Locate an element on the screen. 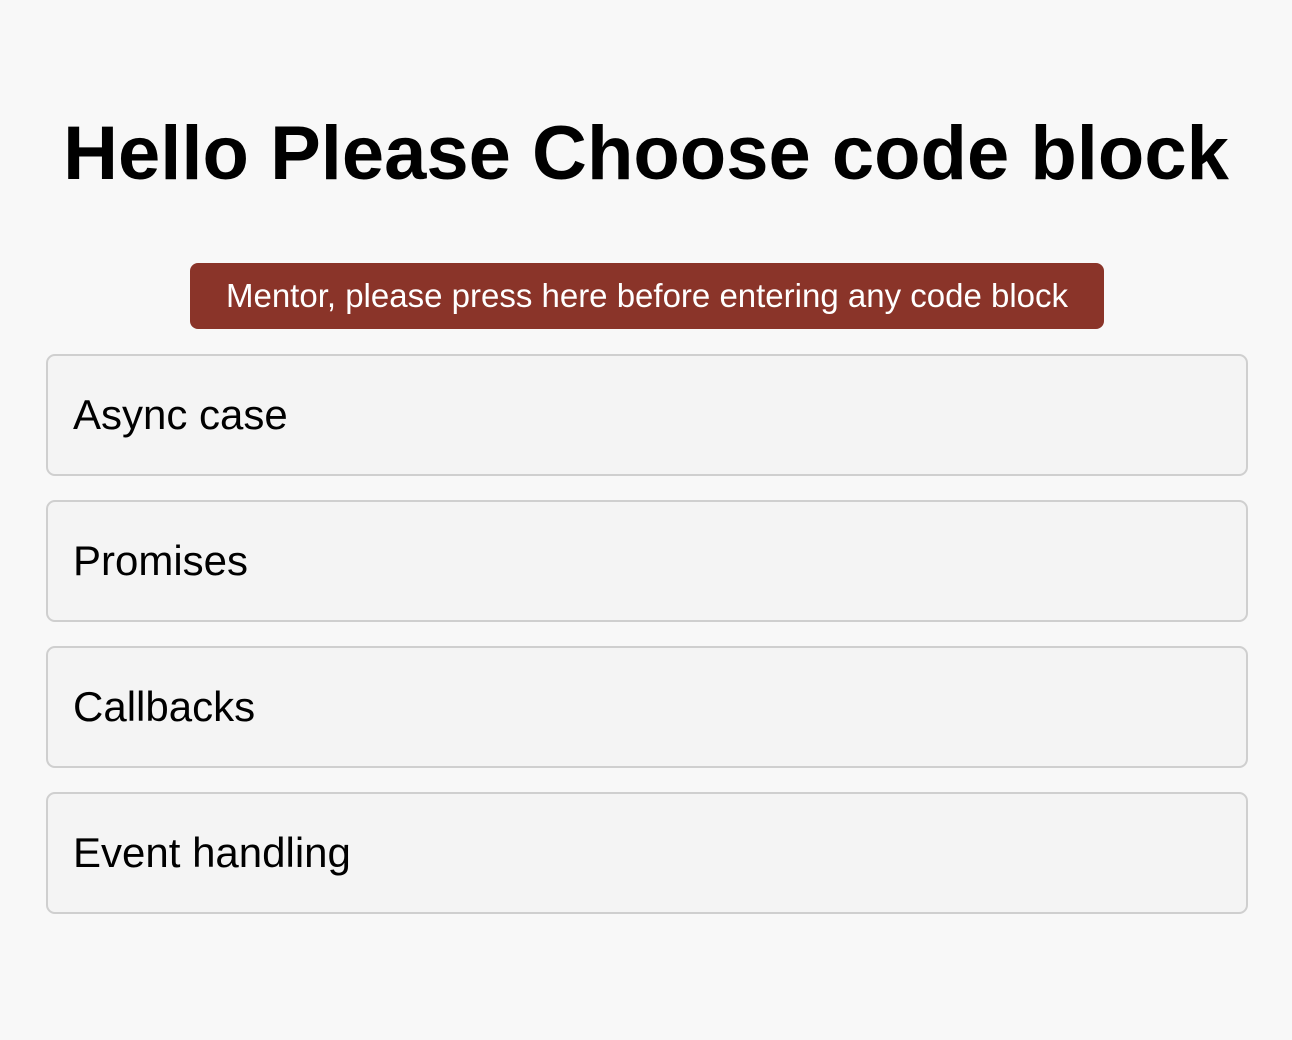 The image size is (1292, 1040). code-block-item-event-handling: Event handling is located at coordinates (647, 853).